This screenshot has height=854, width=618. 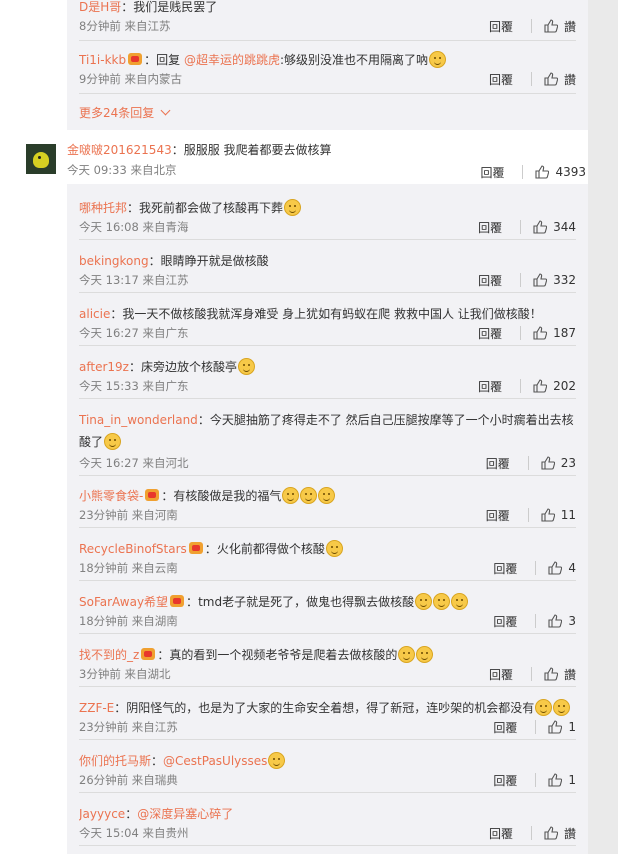 I want to click on reply-actions: 回覆 1, so click(x=534, y=727).